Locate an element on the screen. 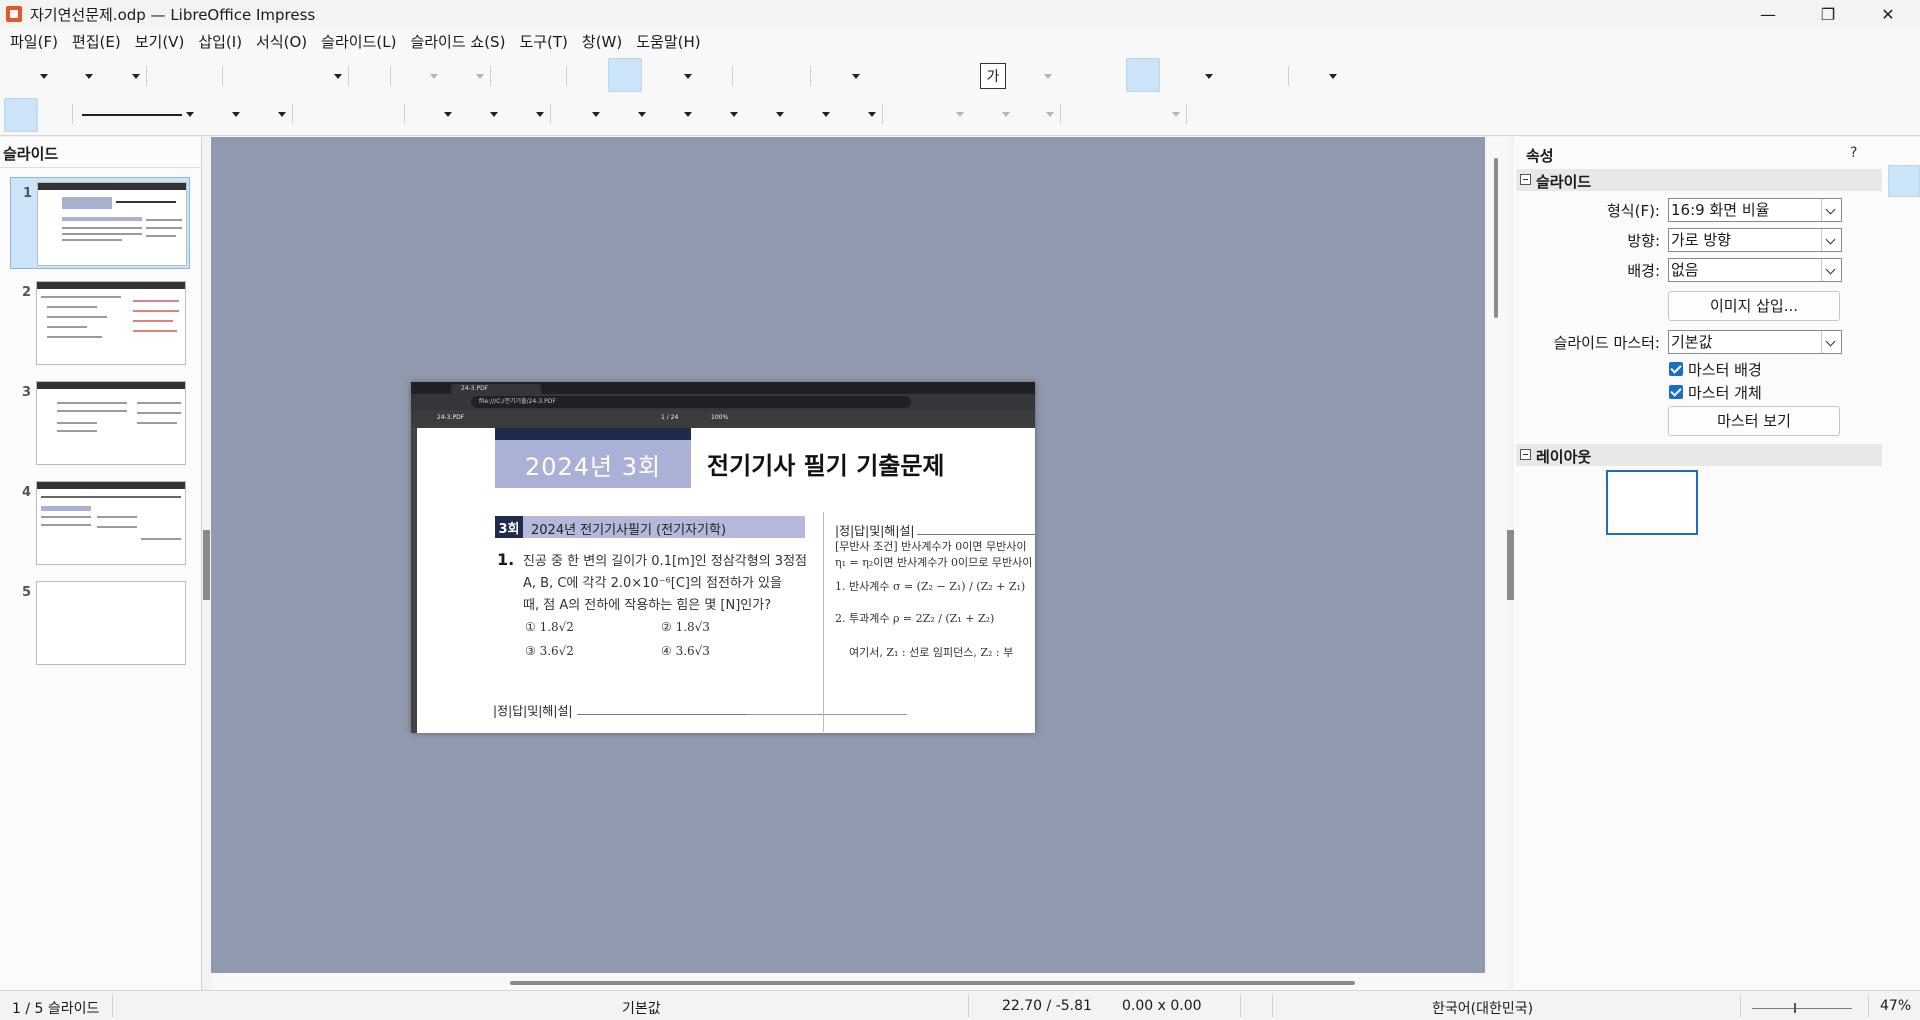 This screenshot has width=1920, height=1020. menu-file: 파일(F) is located at coordinates (35, 42).